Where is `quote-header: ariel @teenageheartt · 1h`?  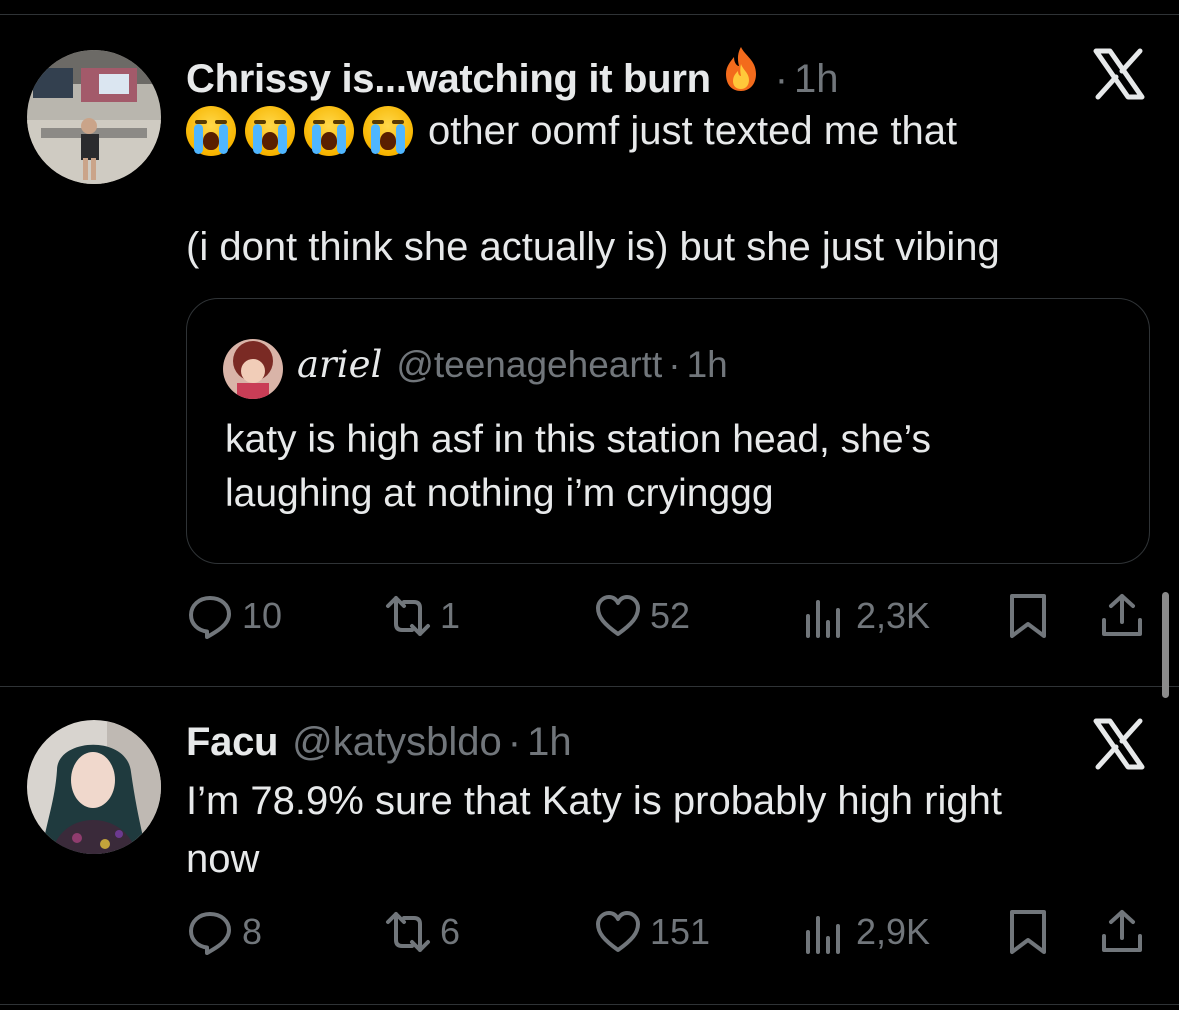
quote-header: ariel @teenageheartt · 1h is located at coordinates (512, 364).